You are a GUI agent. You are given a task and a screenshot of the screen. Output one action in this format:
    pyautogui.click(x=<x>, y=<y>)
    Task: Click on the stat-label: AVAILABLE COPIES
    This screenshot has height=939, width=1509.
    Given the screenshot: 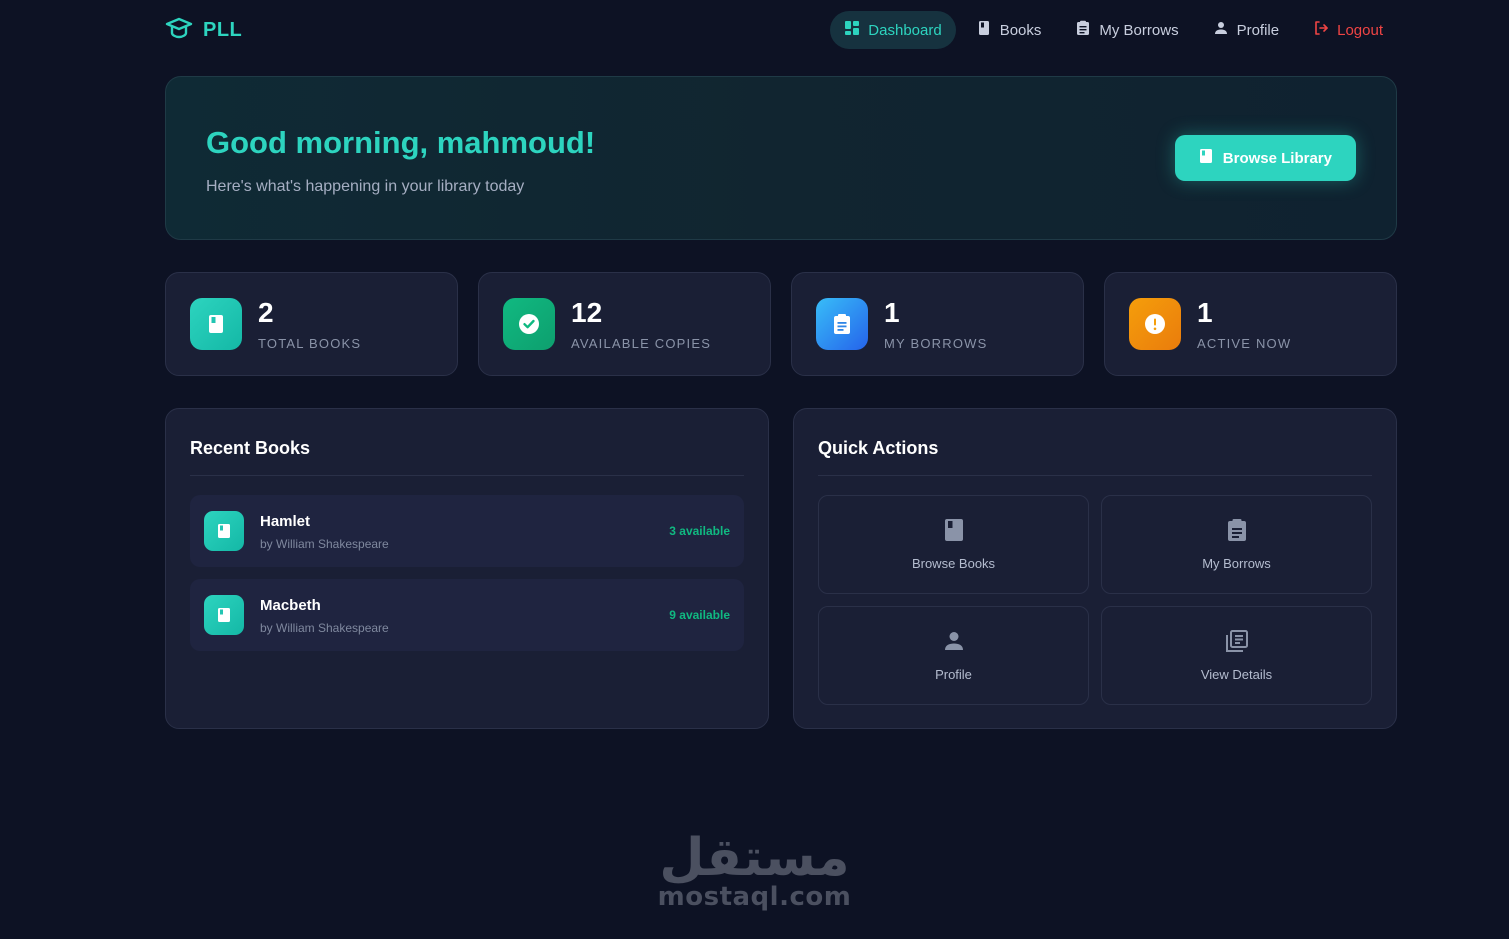 What is the action you would take?
    pyautogui.click(x=641, y=343)
    